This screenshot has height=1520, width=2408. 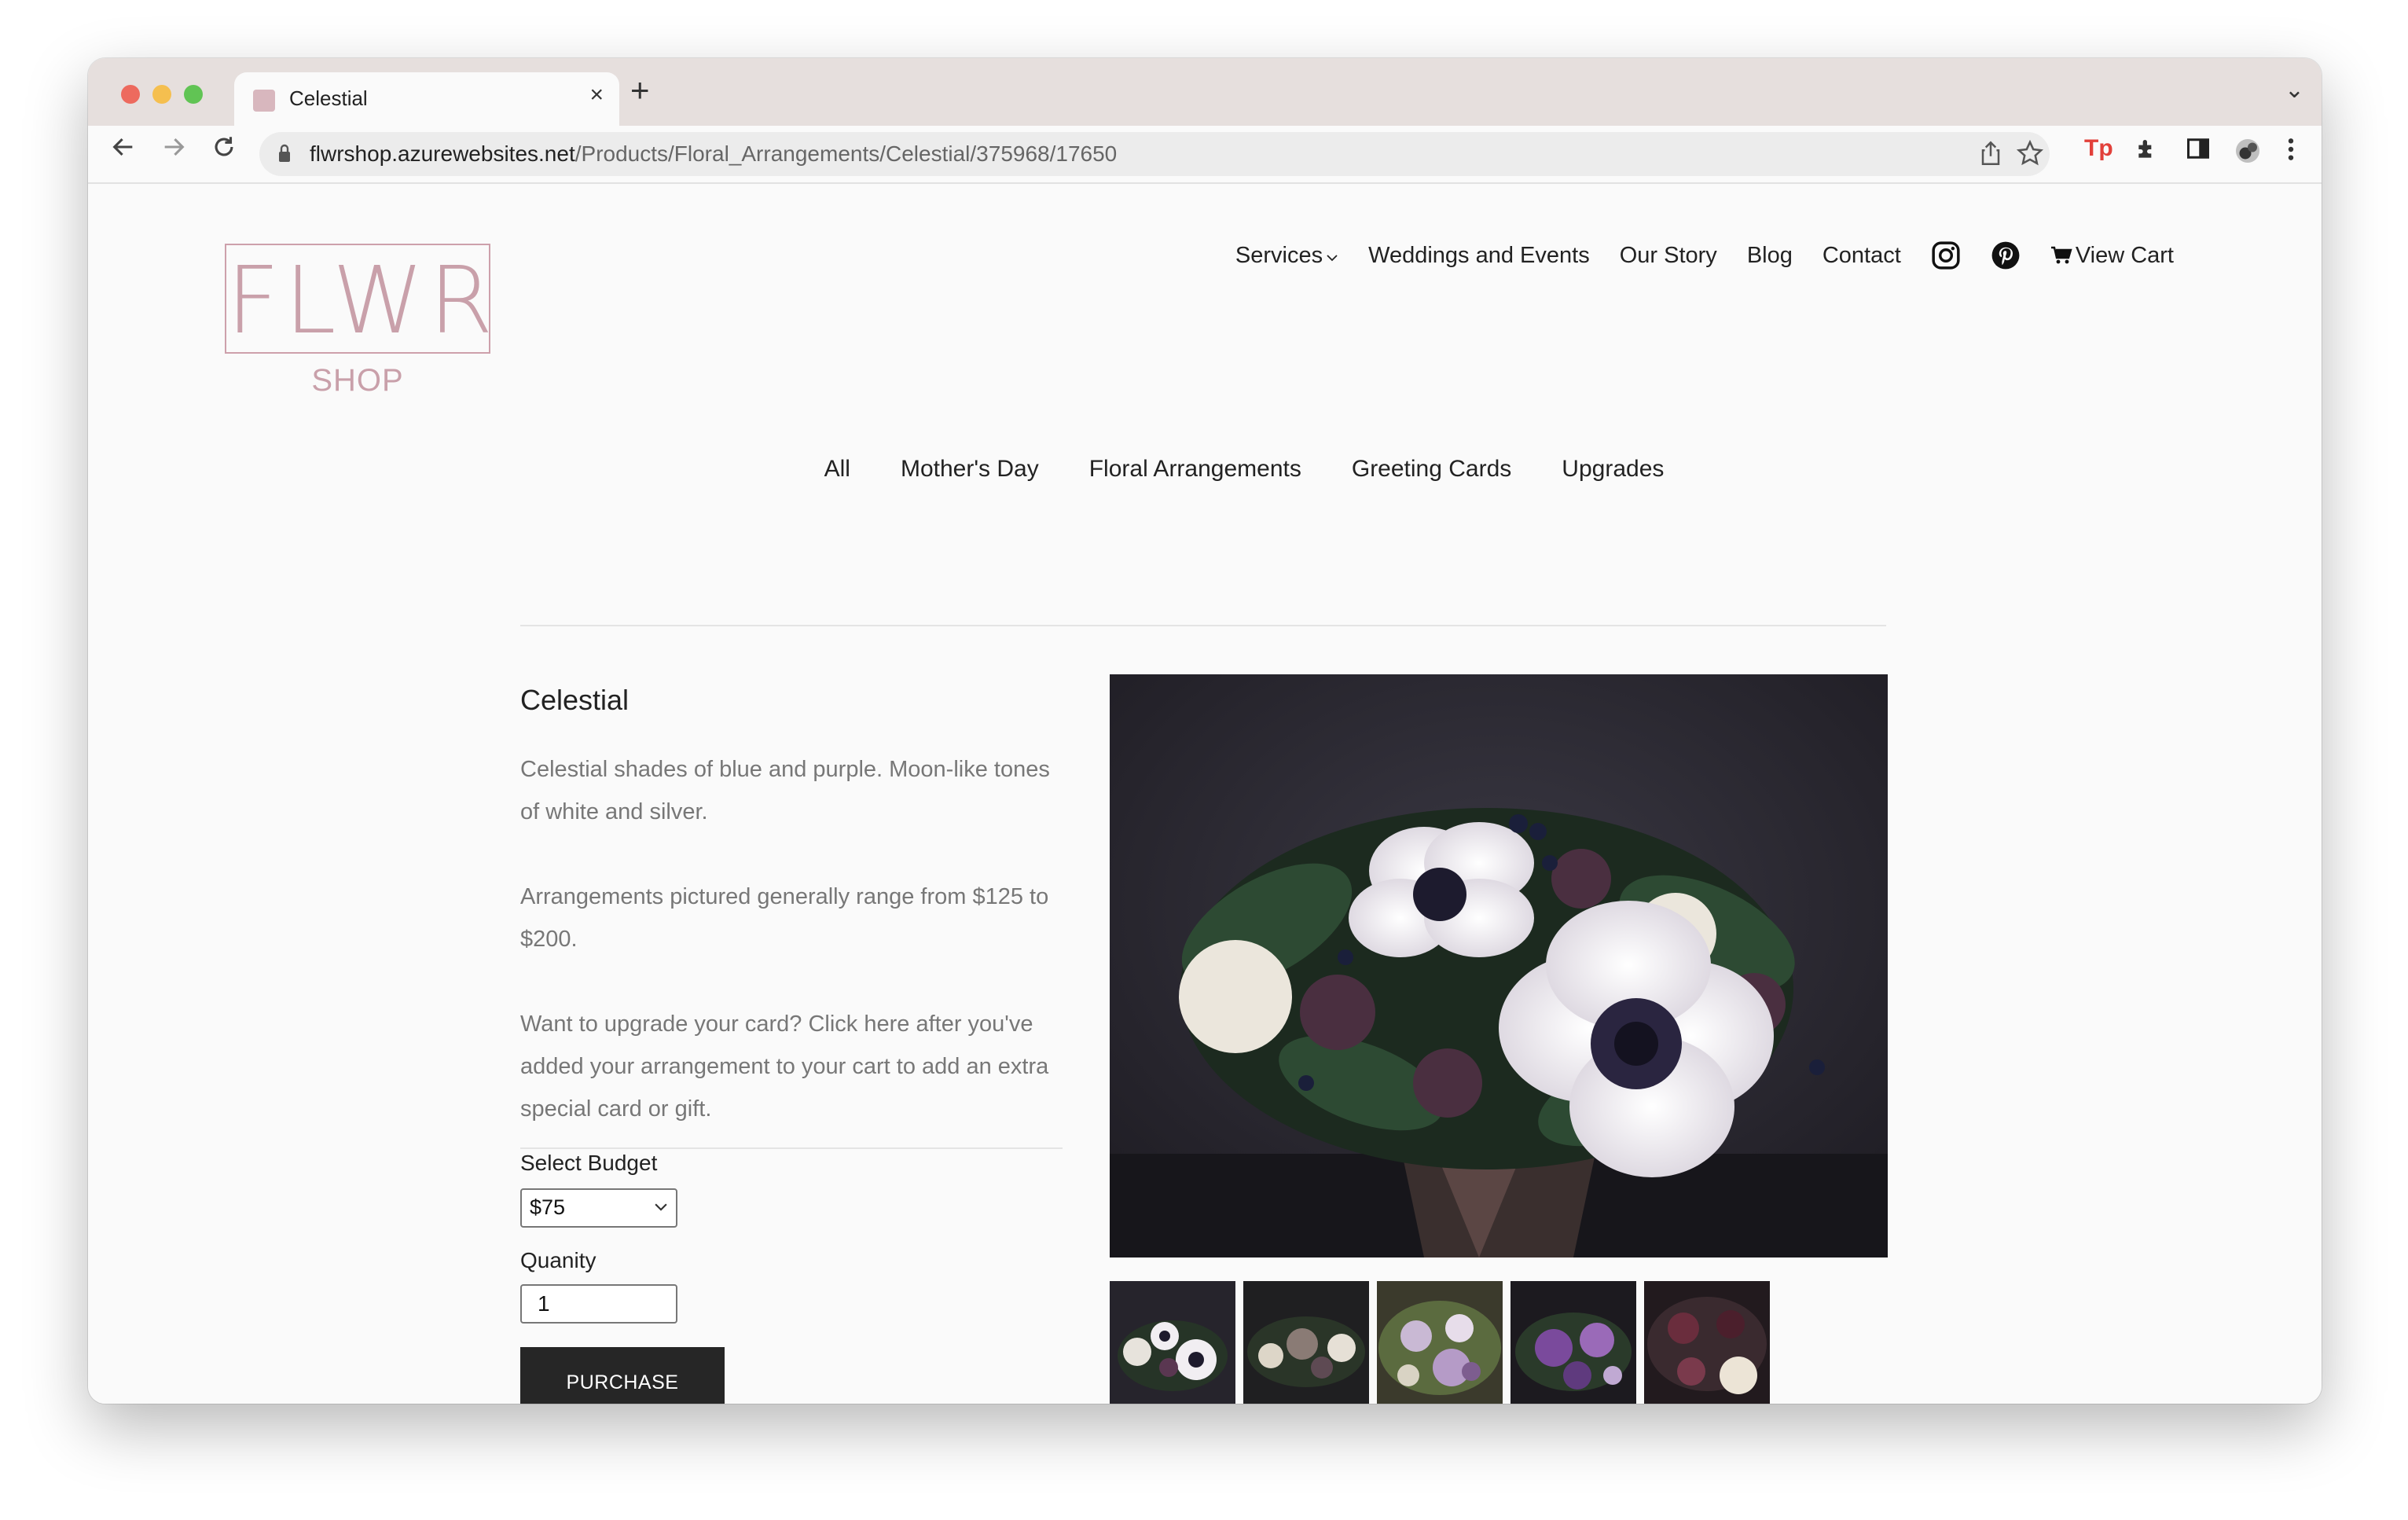 I want to click on category-floral-arrangements: Floral Arrangements, so click(x=1195, y=469).